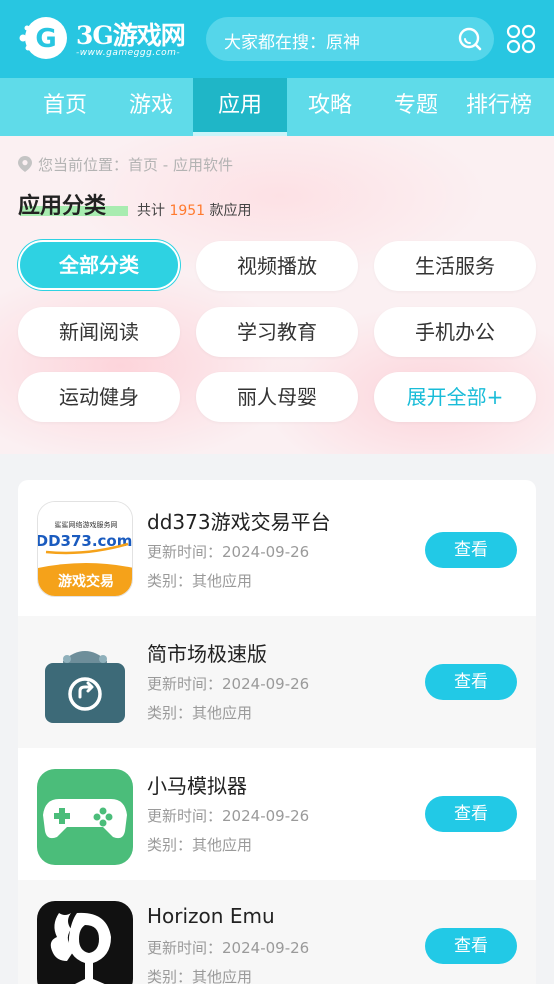 The height and width of the screenshot is (984, 554). What do you see at coordinates (197, 784) in the screenshot?
I see `app-name: 小马模拟器` at bounding box center [197, 784].